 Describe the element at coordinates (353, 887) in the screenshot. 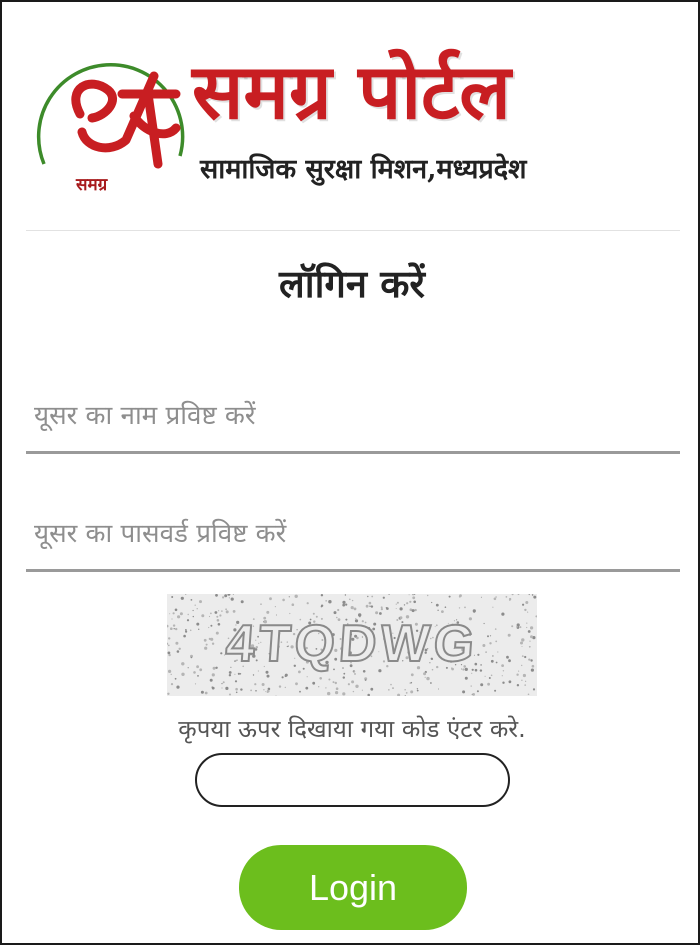

I see `login-button: Login` at that location.